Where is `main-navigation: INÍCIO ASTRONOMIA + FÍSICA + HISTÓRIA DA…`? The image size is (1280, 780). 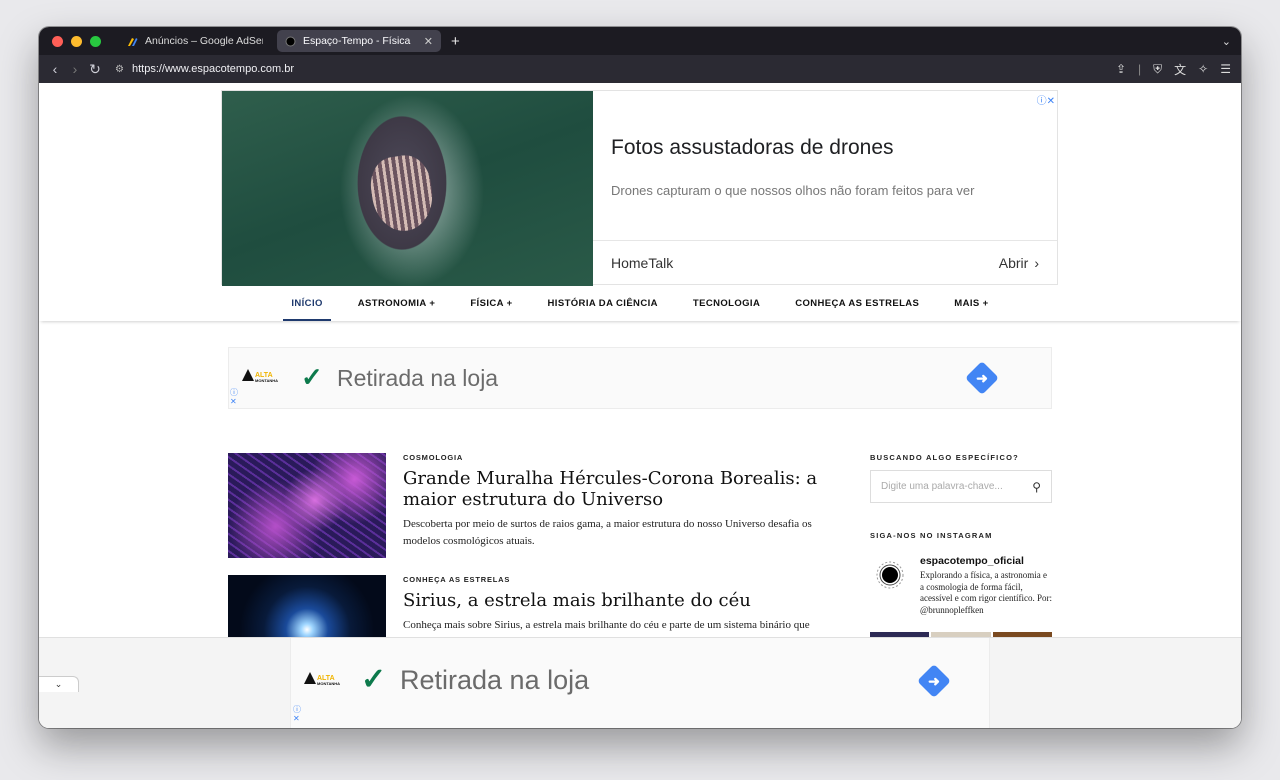 main-navigation: INÍCIO ASTRONOMIA + FÍSICA + HISTÓRIA DA… is located at coordinates (640, 306).